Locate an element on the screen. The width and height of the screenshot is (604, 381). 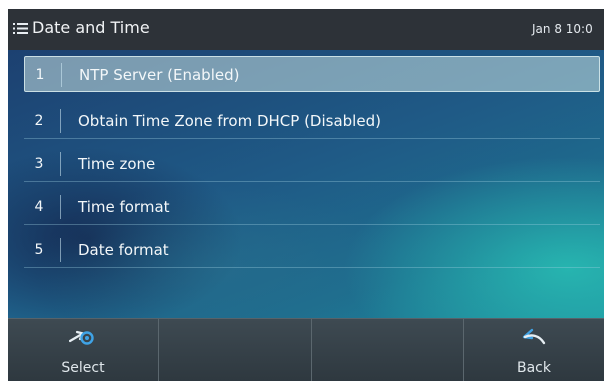
menu-item-time-zone: 3 Time zone is located at coordinates (312, 164).